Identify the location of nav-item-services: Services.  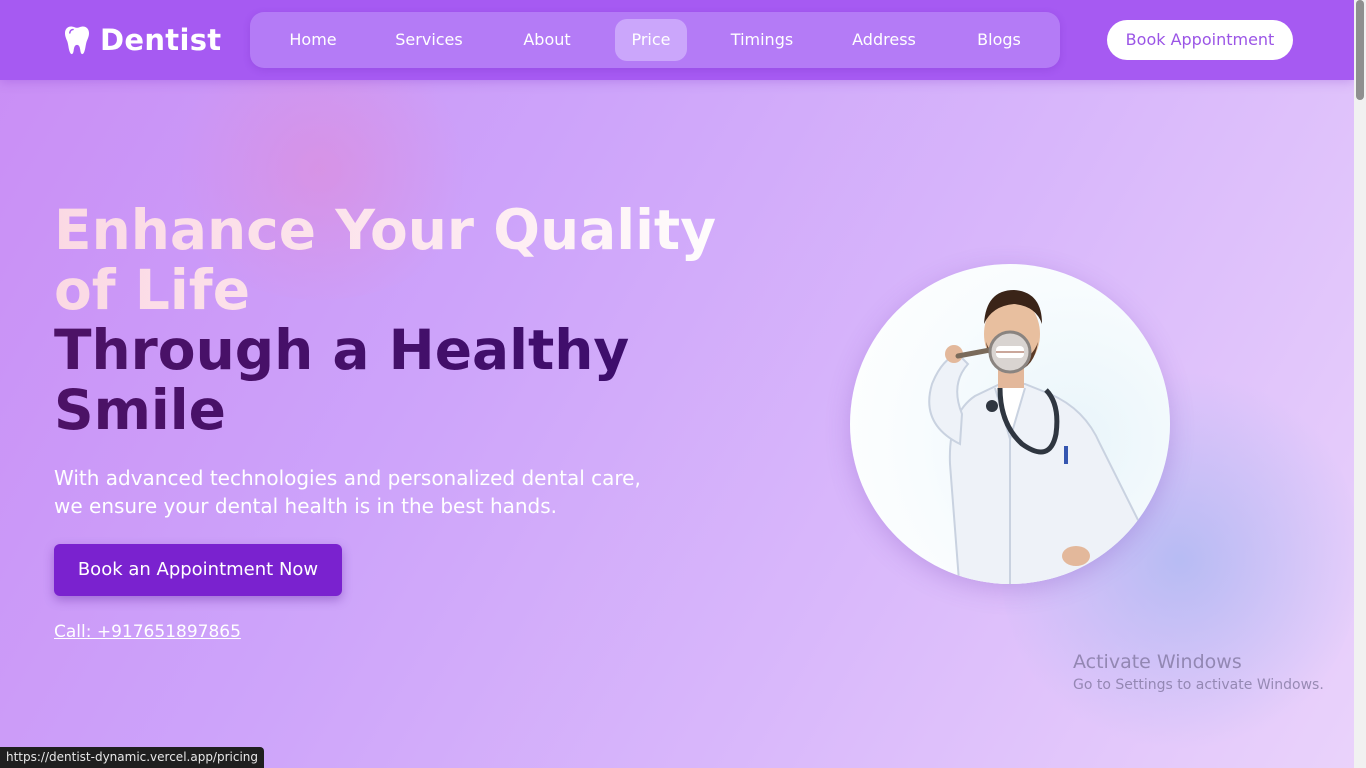
(429, 40).